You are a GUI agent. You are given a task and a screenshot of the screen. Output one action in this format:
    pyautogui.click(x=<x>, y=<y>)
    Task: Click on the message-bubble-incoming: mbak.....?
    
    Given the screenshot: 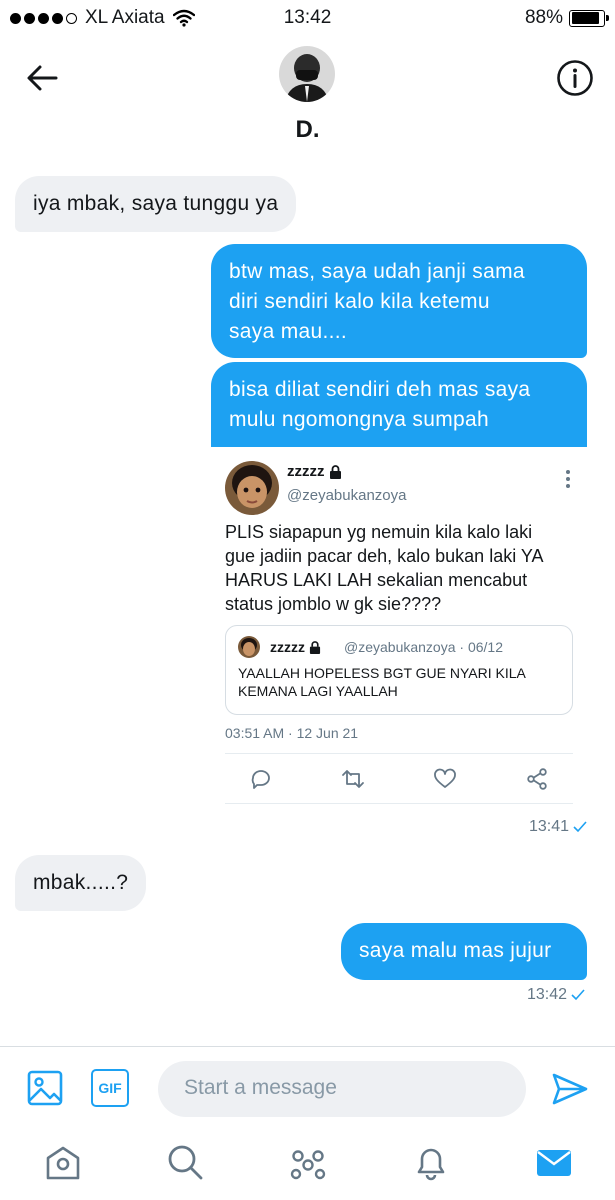 What is the action you would take?
    pyautogui.click(x=81, y=883)
    